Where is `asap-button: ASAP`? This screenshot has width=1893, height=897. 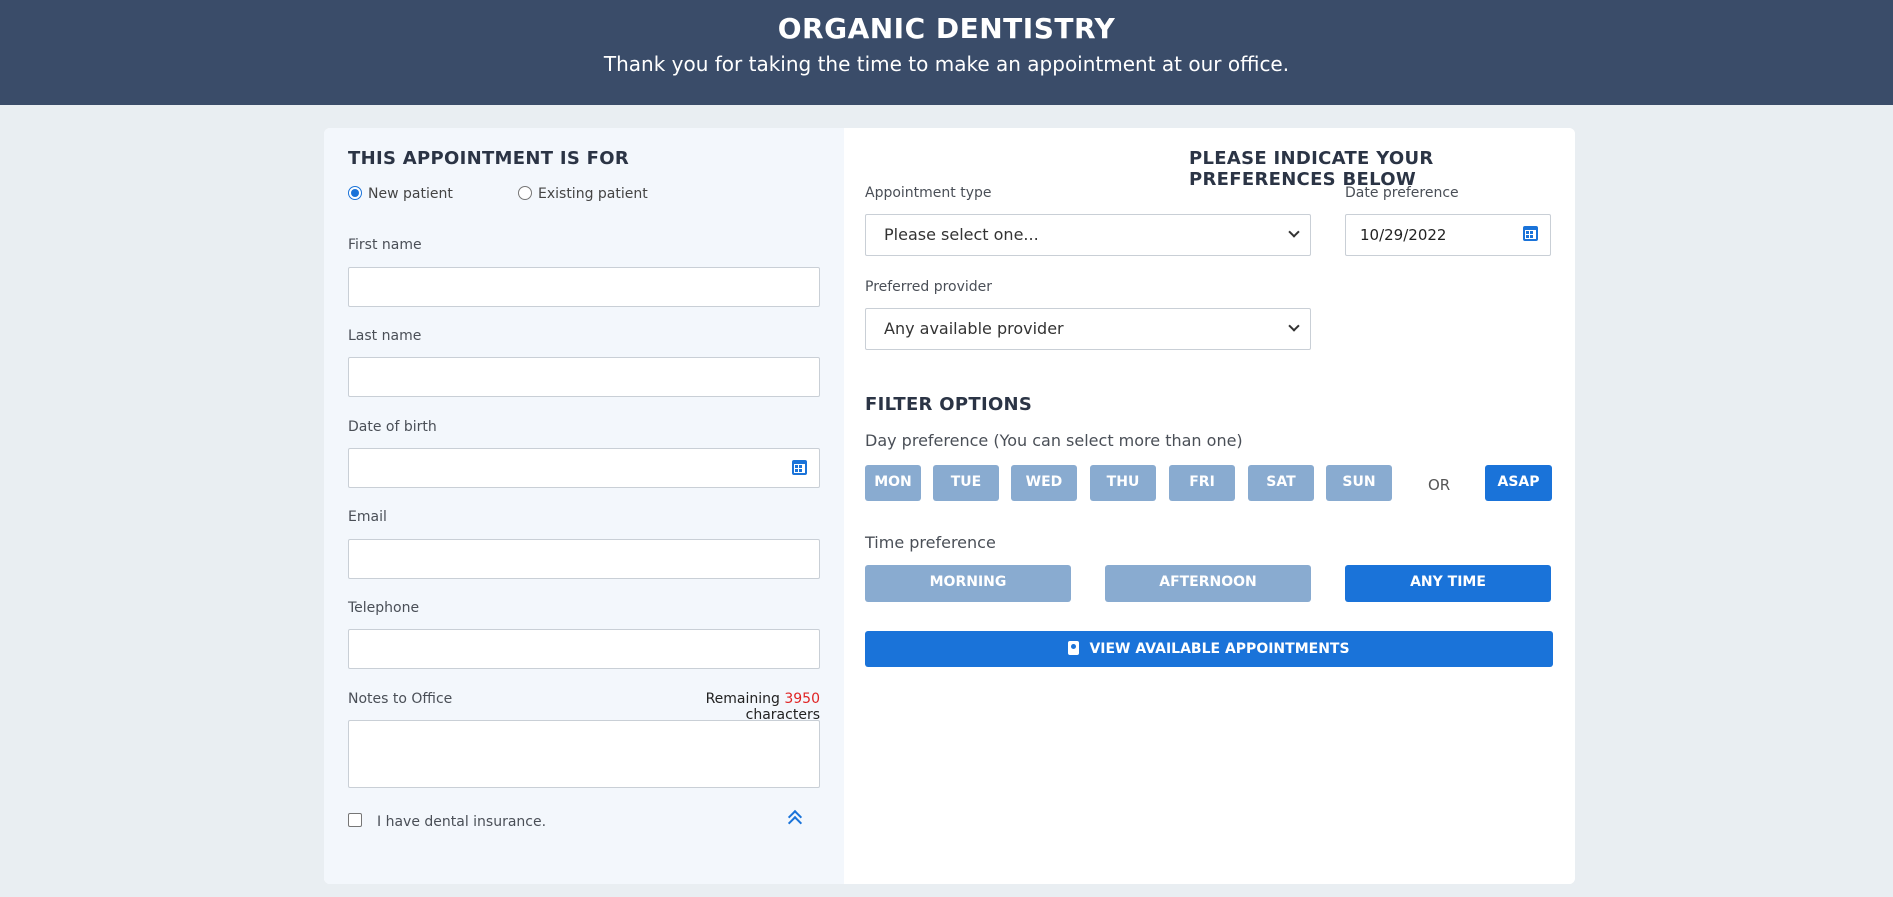 asap-button: ASAP is located at coordinates (1518, 483).